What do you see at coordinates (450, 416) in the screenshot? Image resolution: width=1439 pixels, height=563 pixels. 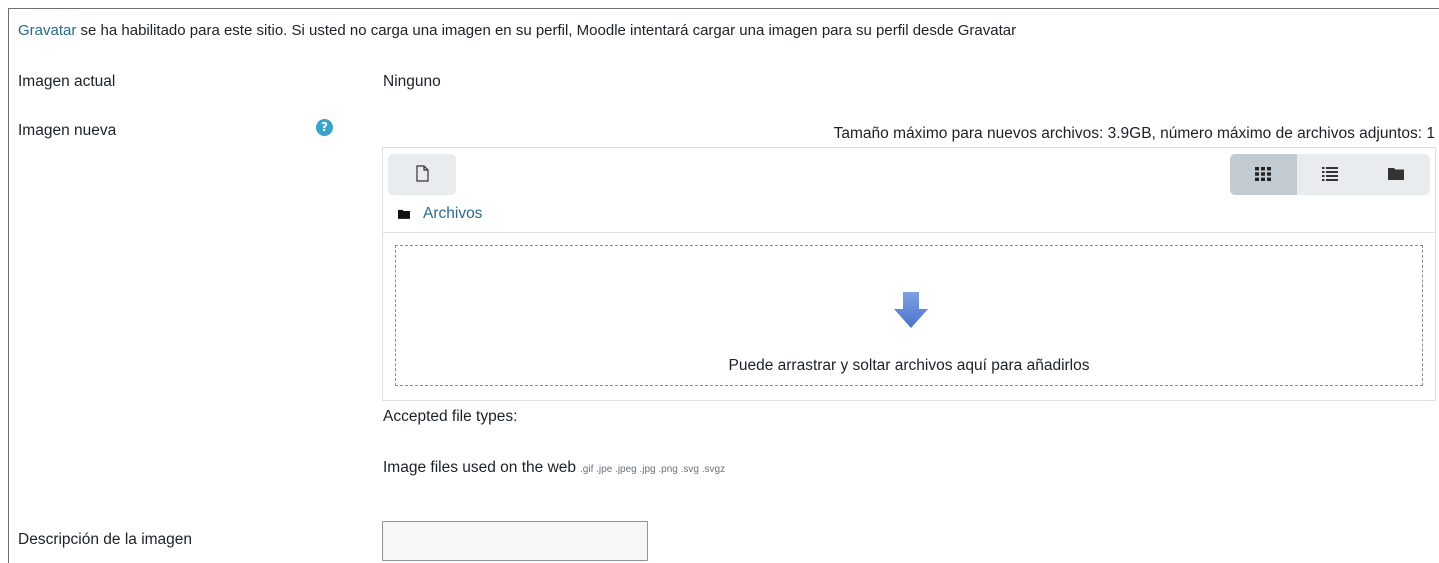 I see `accepted-types-label: Accepted file types:` at bounding box center [450, 416].